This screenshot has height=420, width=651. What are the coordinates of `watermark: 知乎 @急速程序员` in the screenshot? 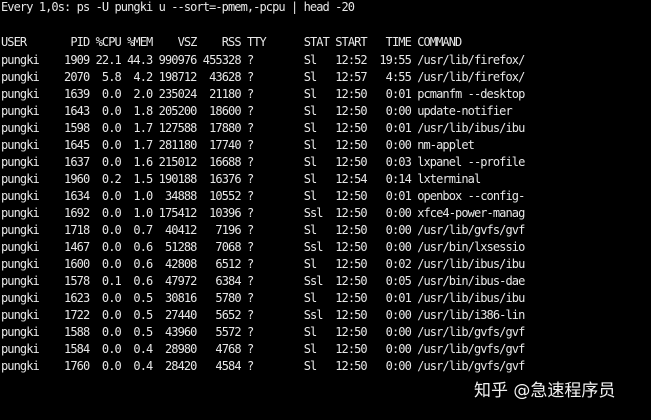 It's located at (545, 391).